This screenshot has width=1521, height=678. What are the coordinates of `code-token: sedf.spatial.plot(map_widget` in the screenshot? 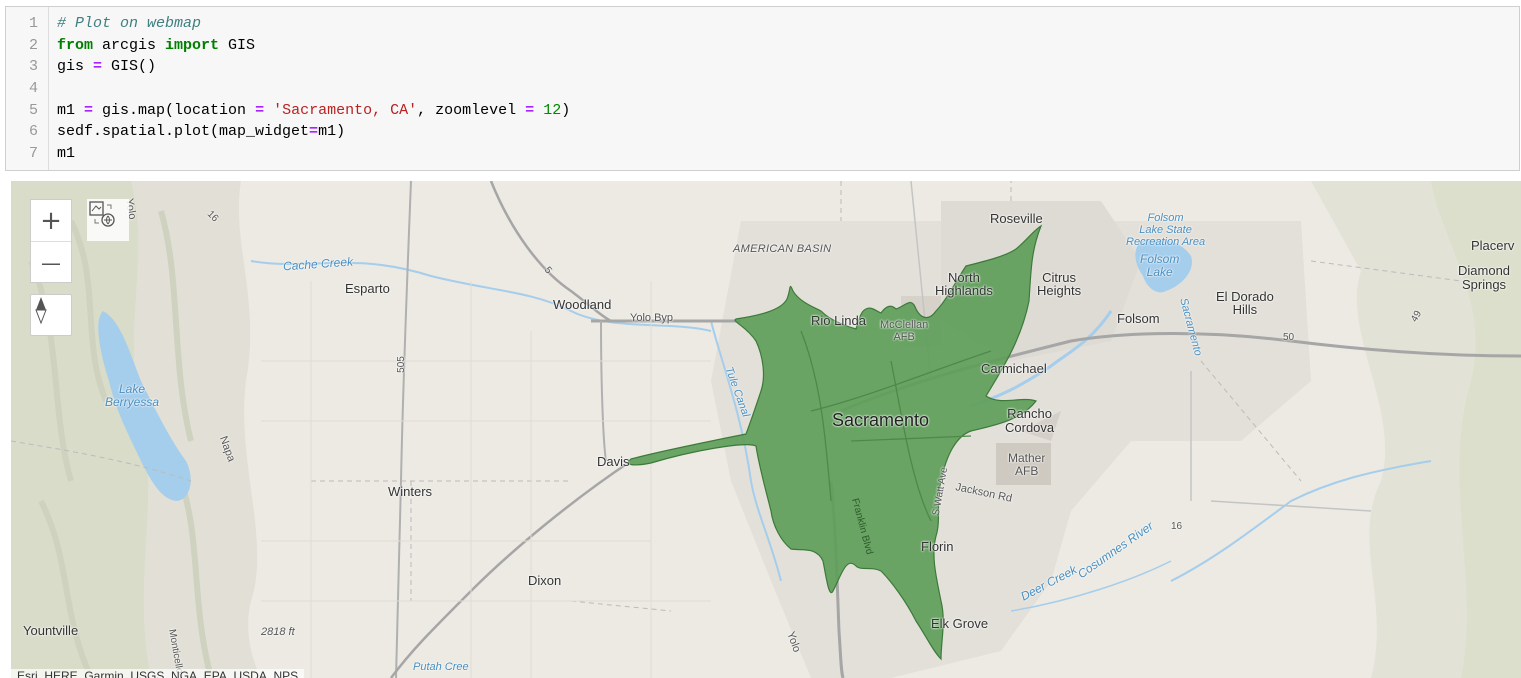 It's located at (183, 132).